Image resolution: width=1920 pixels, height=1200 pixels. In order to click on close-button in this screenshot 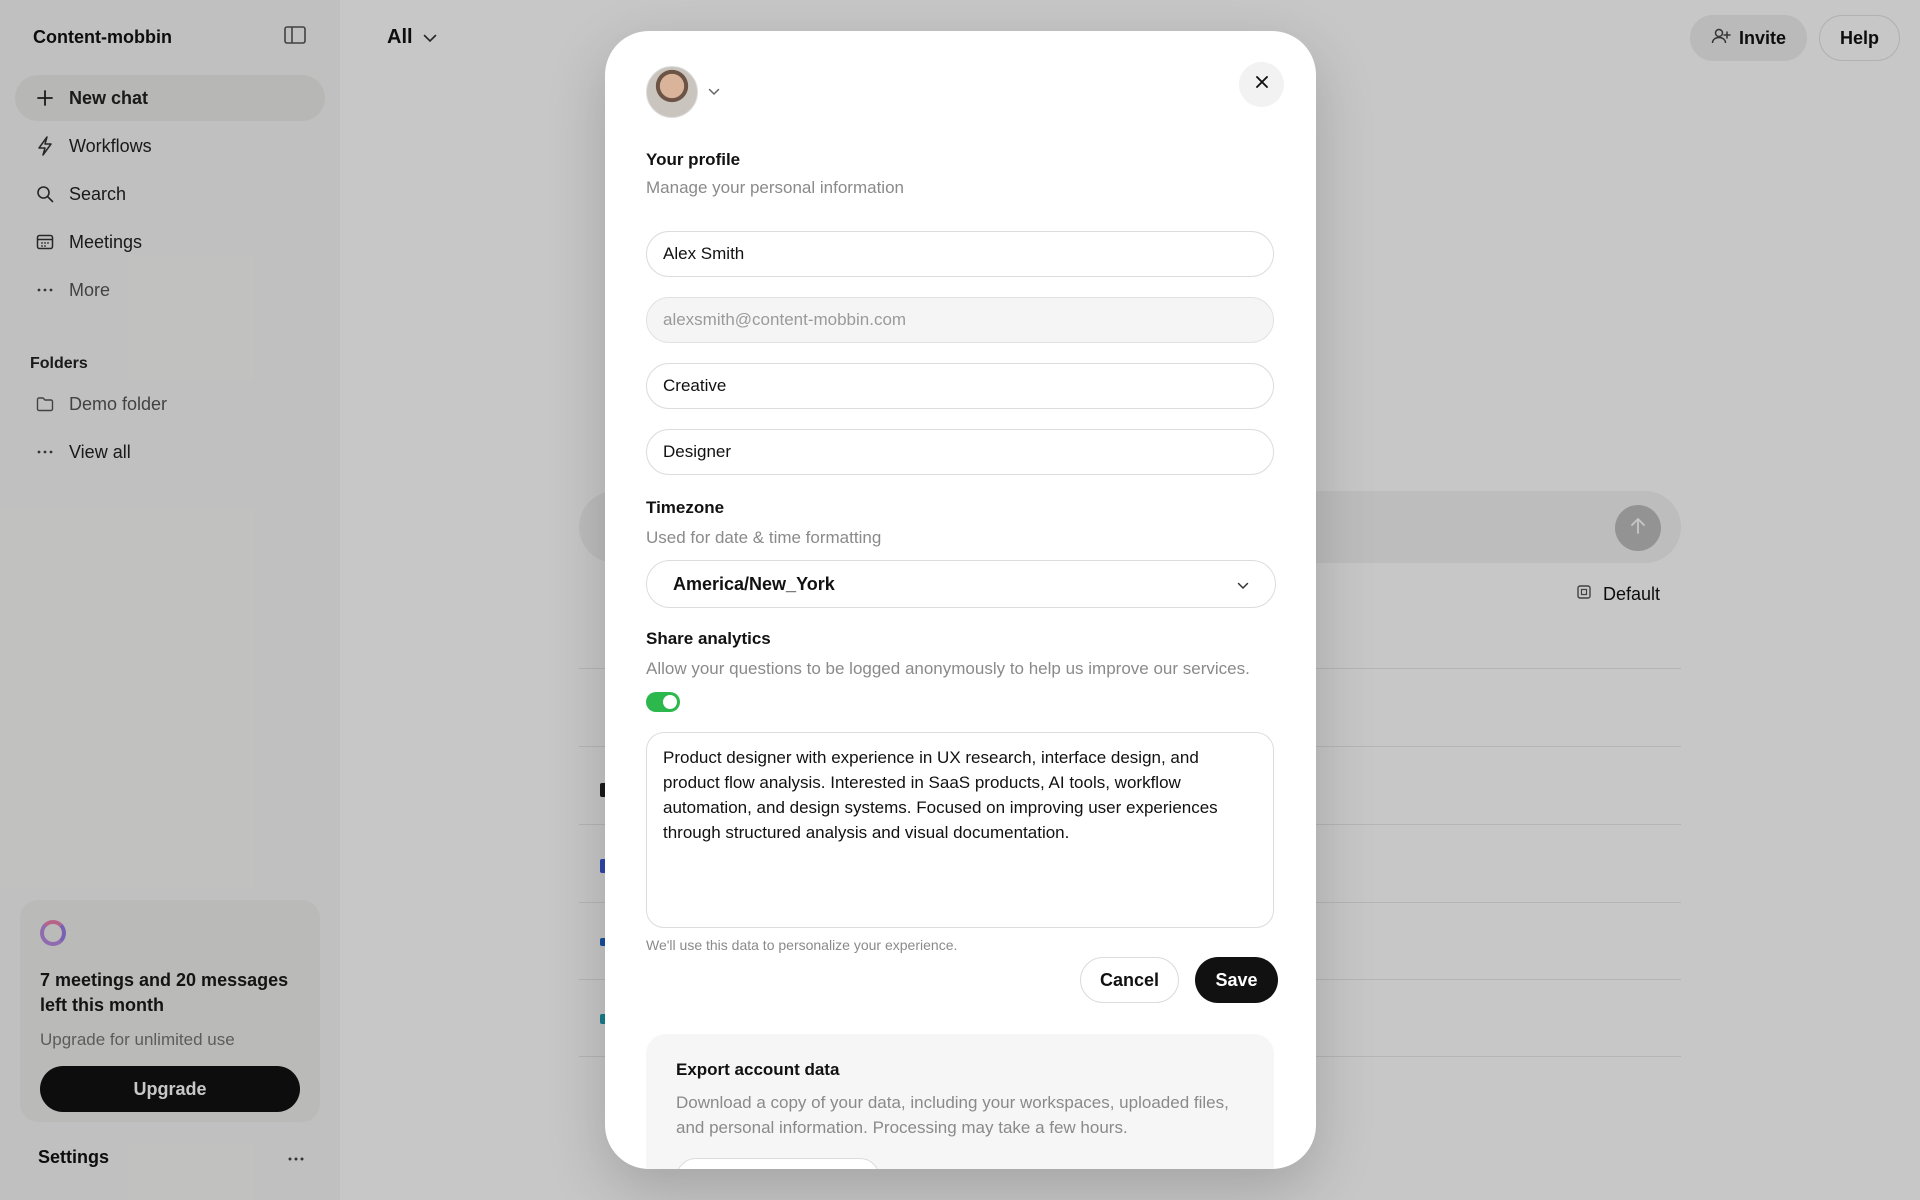, I will do `click(1261, 84)`.